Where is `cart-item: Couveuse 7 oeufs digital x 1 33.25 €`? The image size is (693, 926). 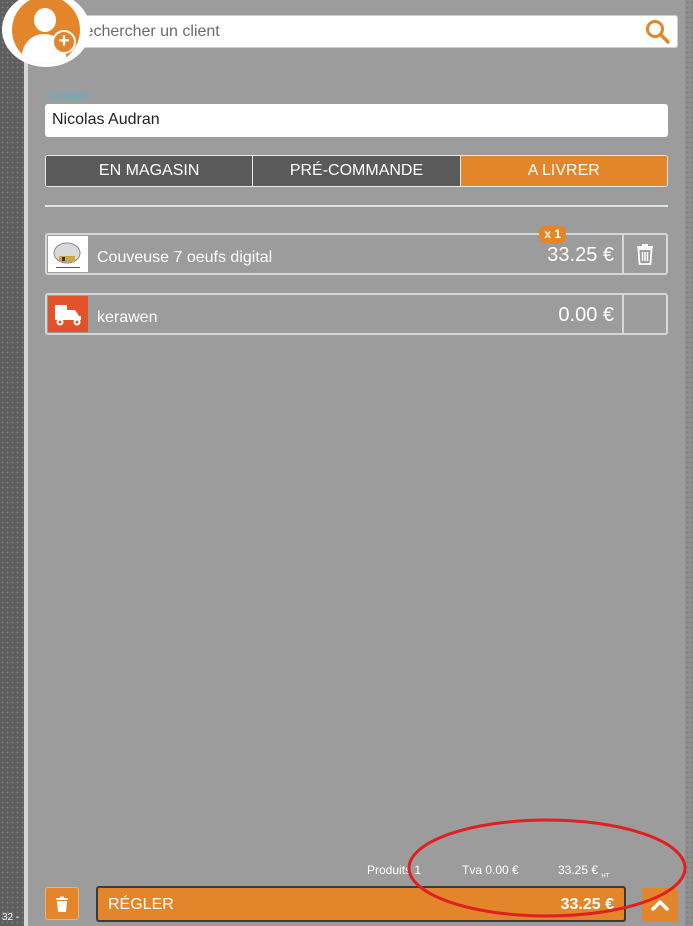 cart-item: Couveuse 7 oeufs digital x 1 33.25 € is located at coordinates (356, 250).